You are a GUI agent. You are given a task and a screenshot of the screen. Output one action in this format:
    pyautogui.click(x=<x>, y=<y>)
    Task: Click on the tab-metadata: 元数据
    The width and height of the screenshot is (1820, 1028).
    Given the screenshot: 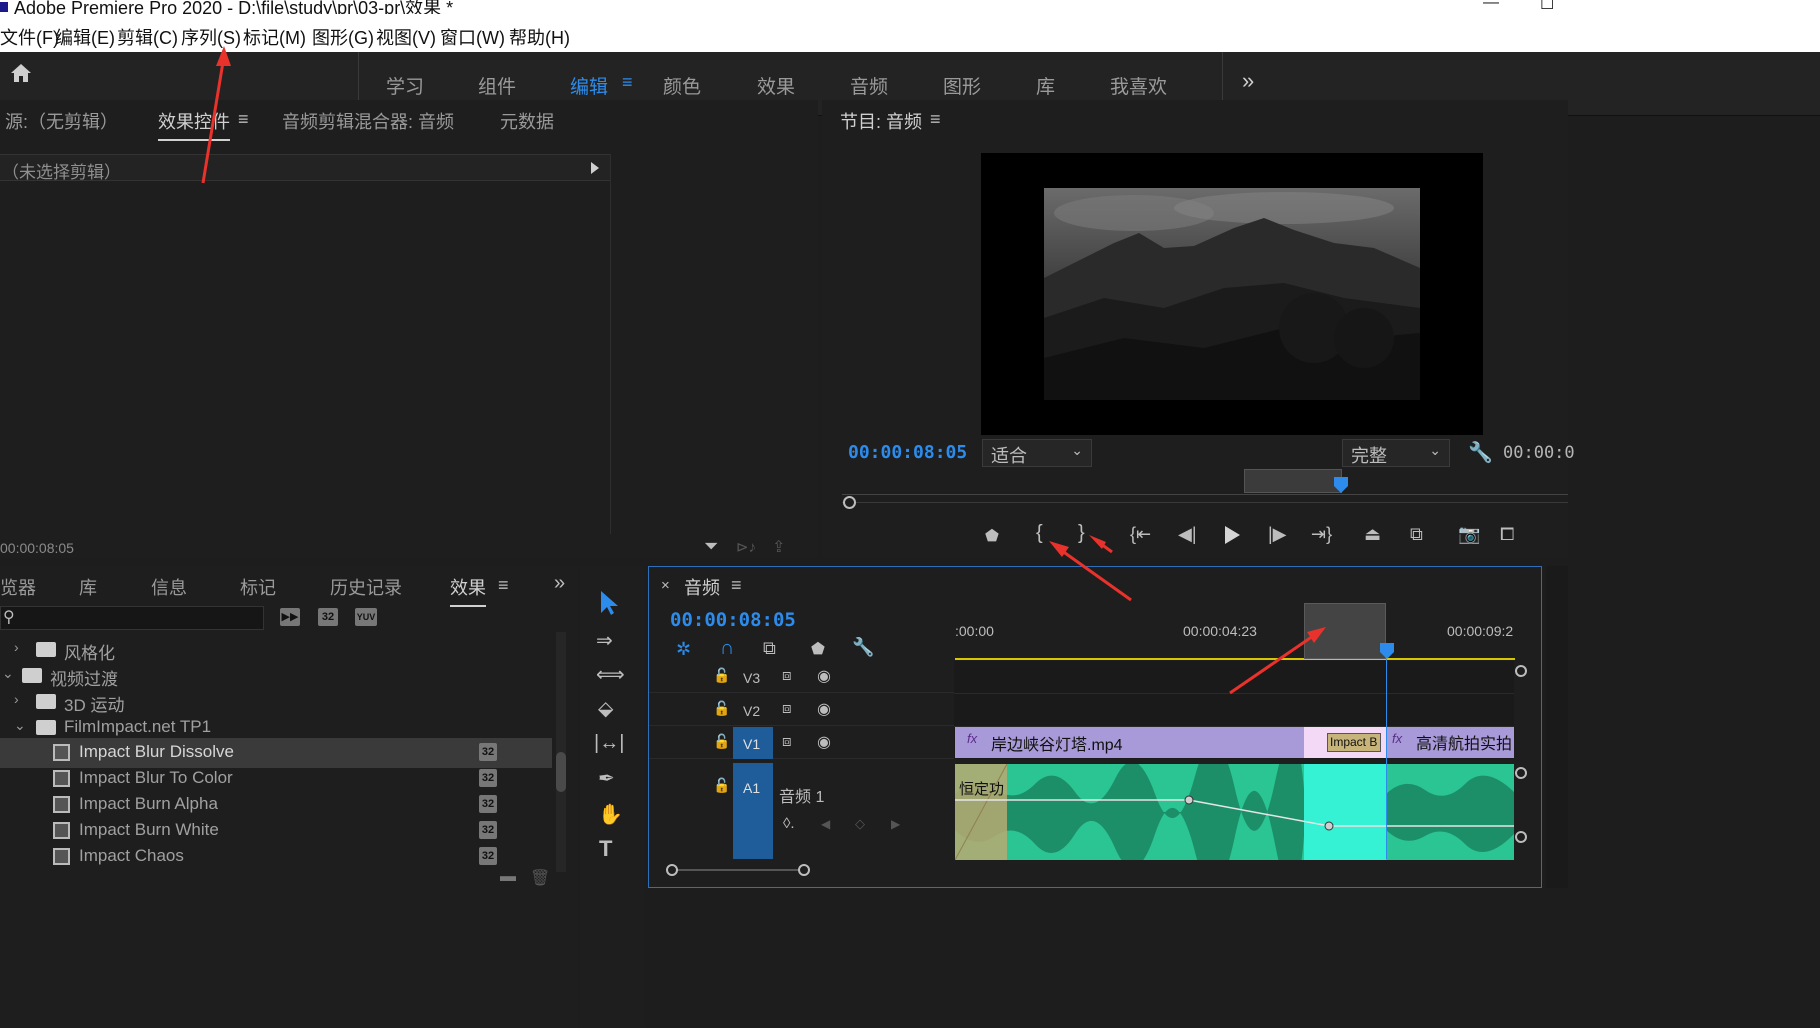 What is the action you would take?
    pyautogui.click(x=527, y=121)
    